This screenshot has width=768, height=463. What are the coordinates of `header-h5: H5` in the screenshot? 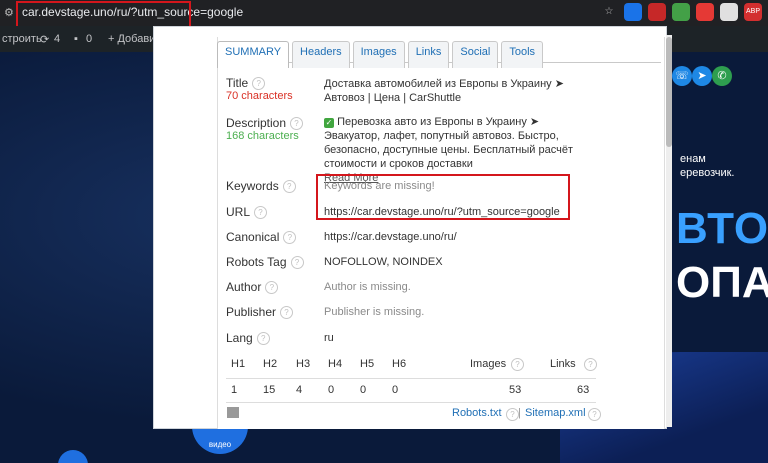 It's located at (367, 364).